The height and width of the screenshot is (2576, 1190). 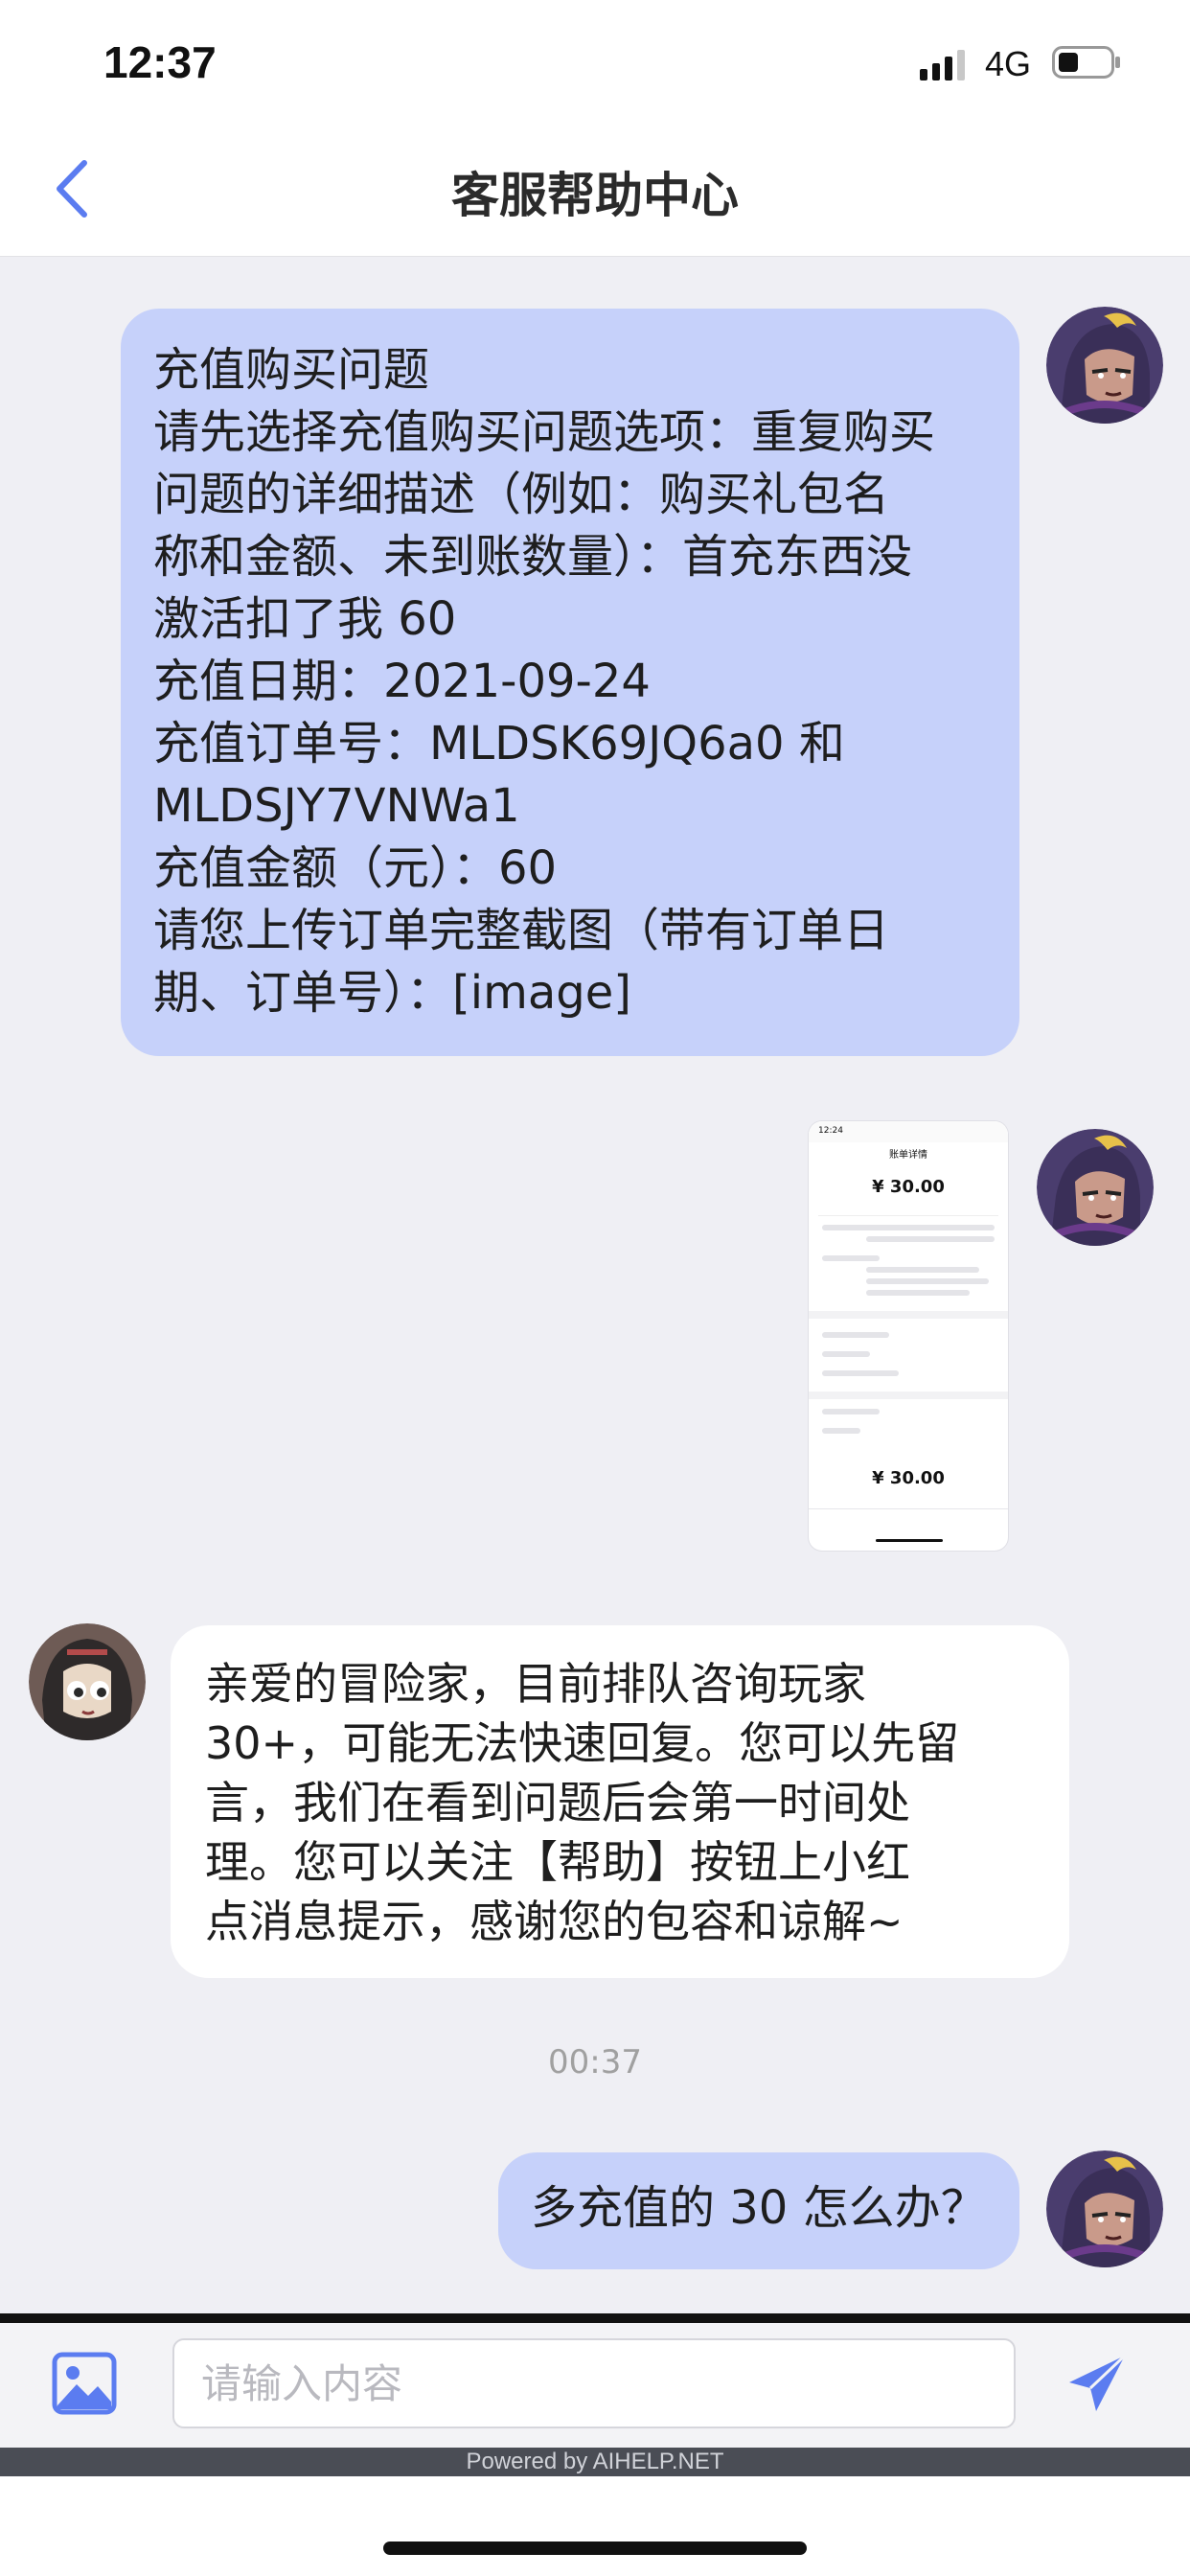 I want to click on message-line: 充值购买问题, so click(x=292, y=370).